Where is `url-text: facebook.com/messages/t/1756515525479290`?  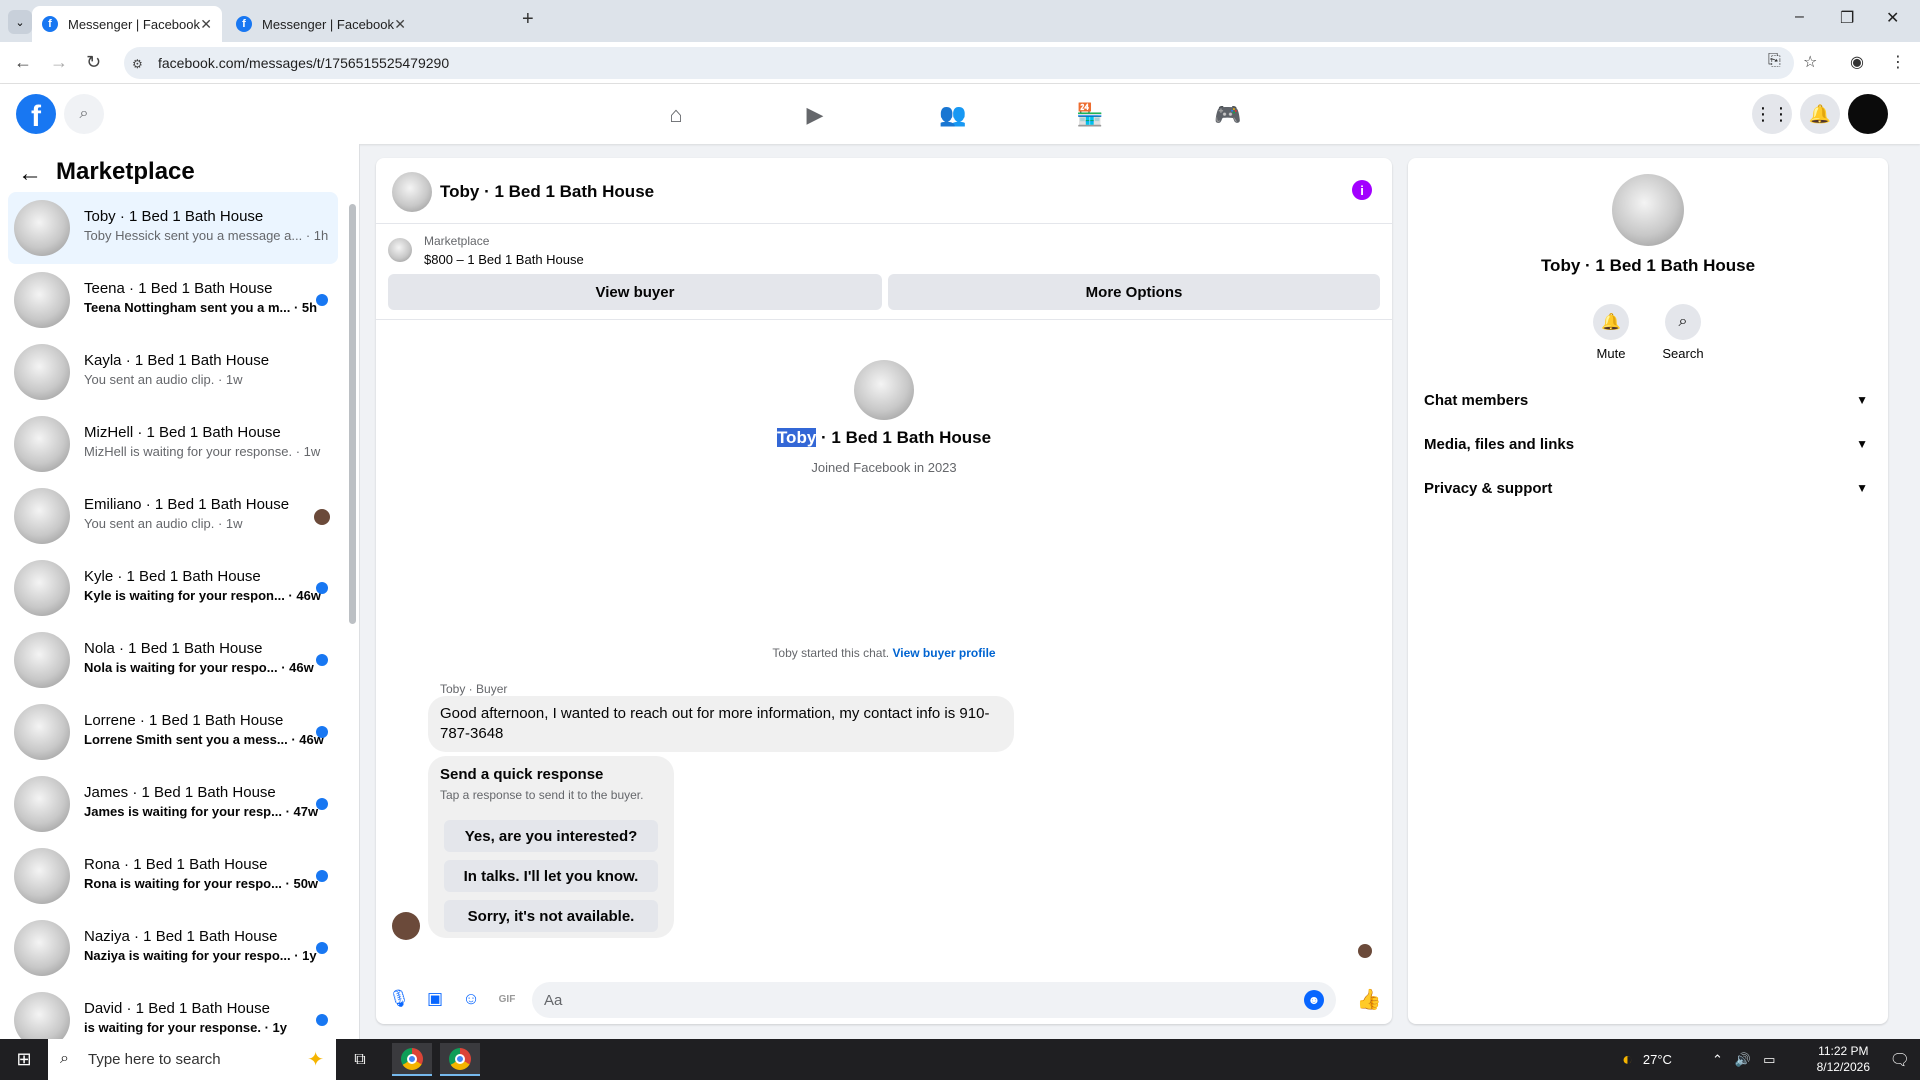
url-text: facebook.com/messages/t/1756515525479290 is located at coordinates (304, 63).